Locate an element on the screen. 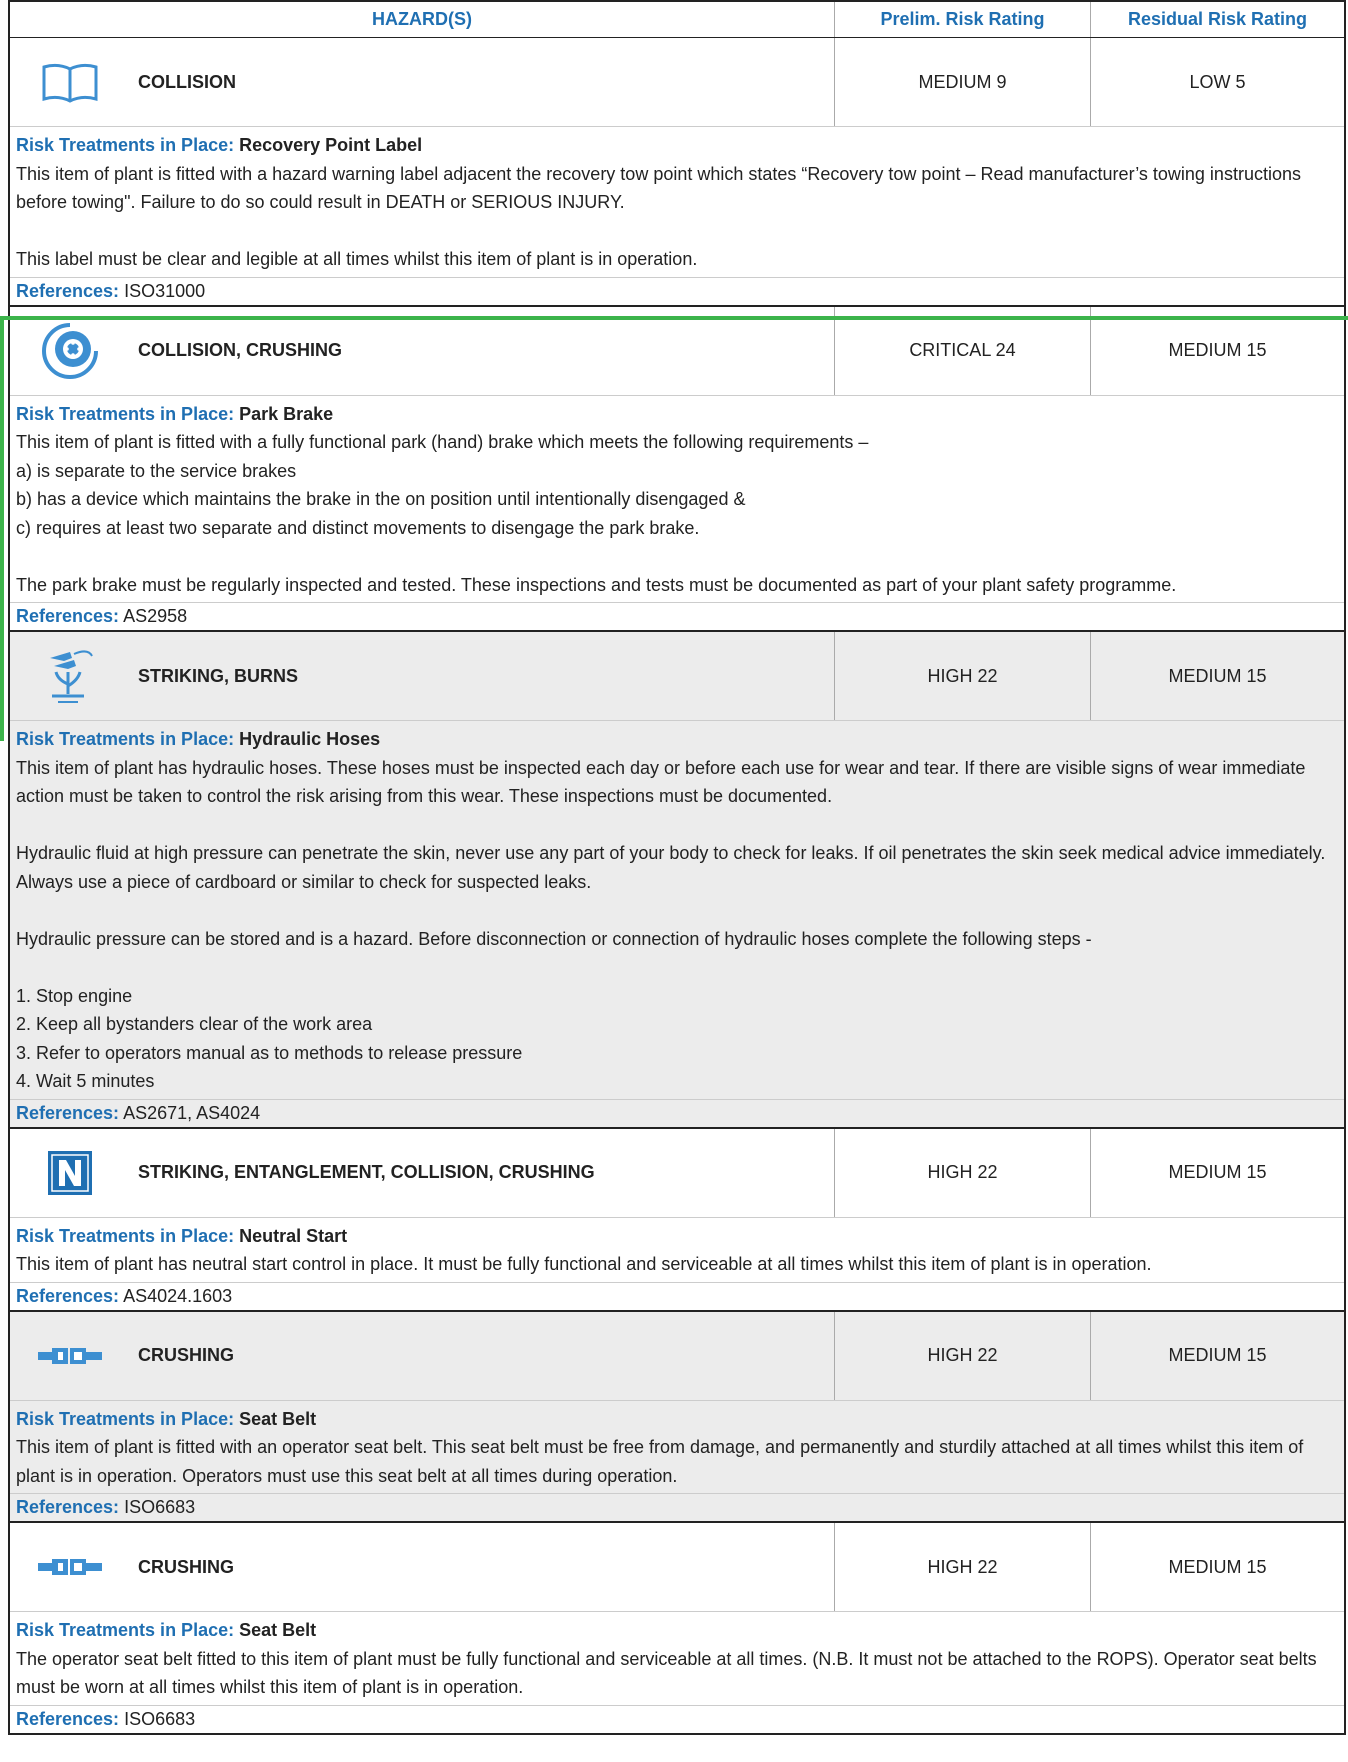 This screenshot has height=1762, width=1348. book-icon is located at coordinates (70, 82).